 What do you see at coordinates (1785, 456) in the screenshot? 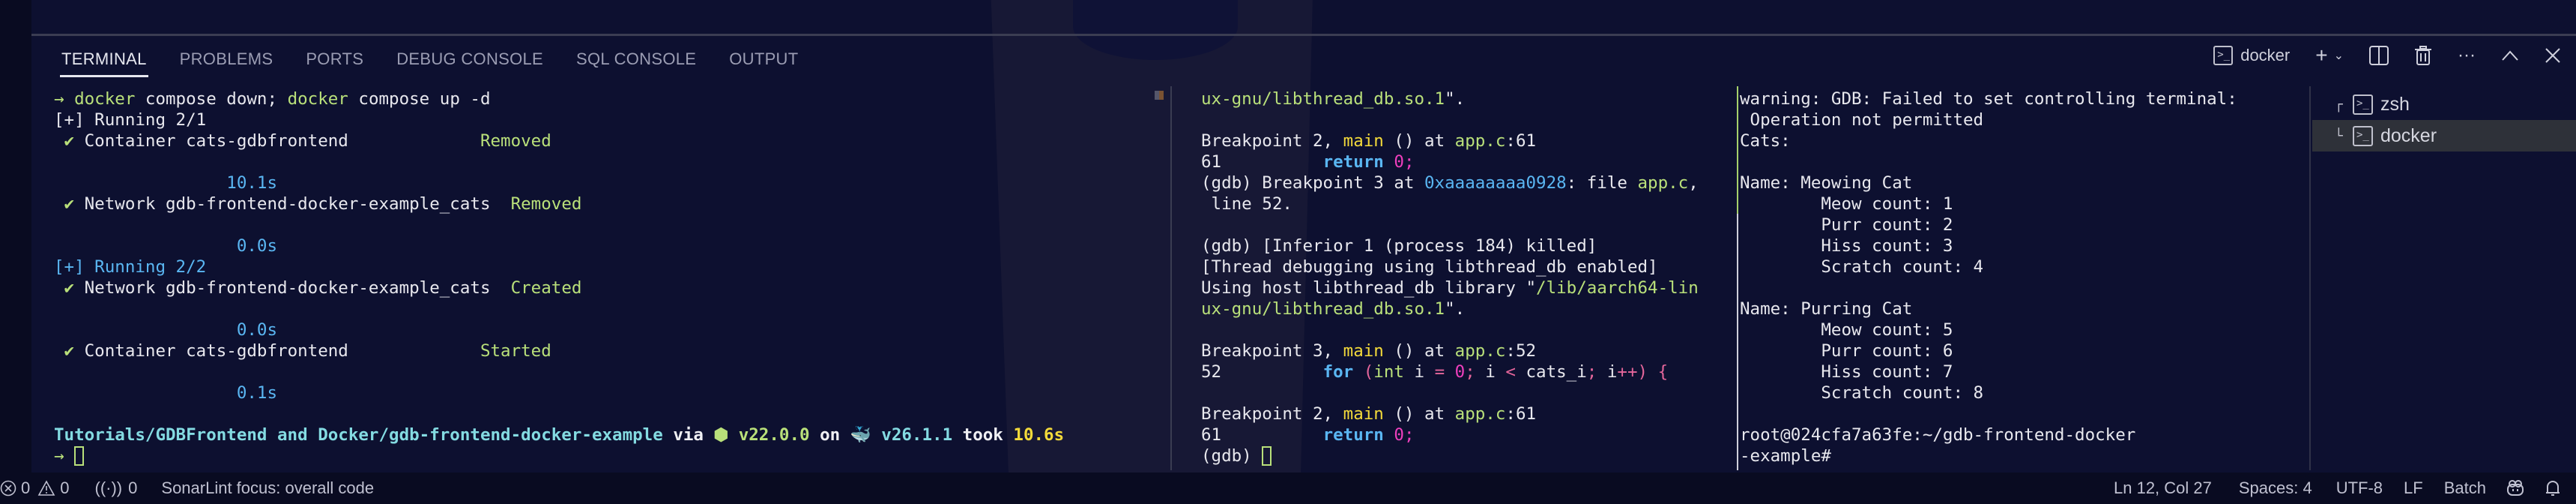
I see `output-line: -example#` at bounding box center [1785, 456].